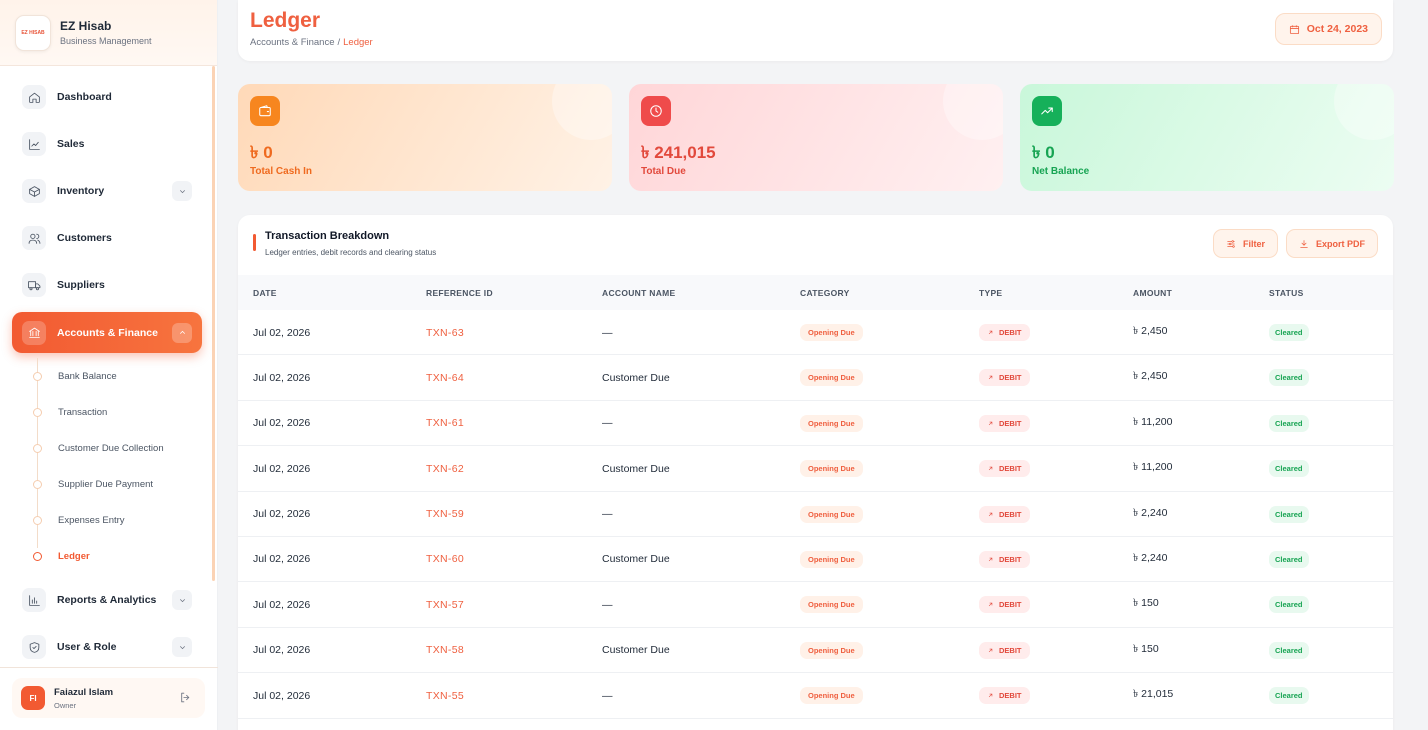 The height and width of the screenshot is (730, 1428). Describe the element at coordinates (34, 97) in the screenshot. I see `home-icon` at that location.